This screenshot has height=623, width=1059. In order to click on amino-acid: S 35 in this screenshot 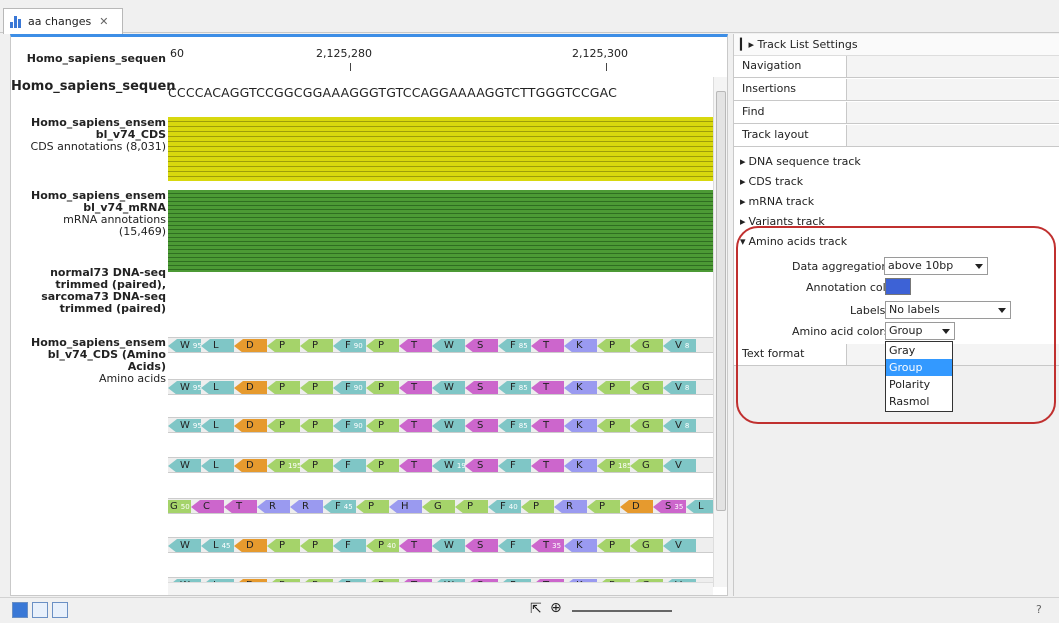, I will do `click(669, 506)`.